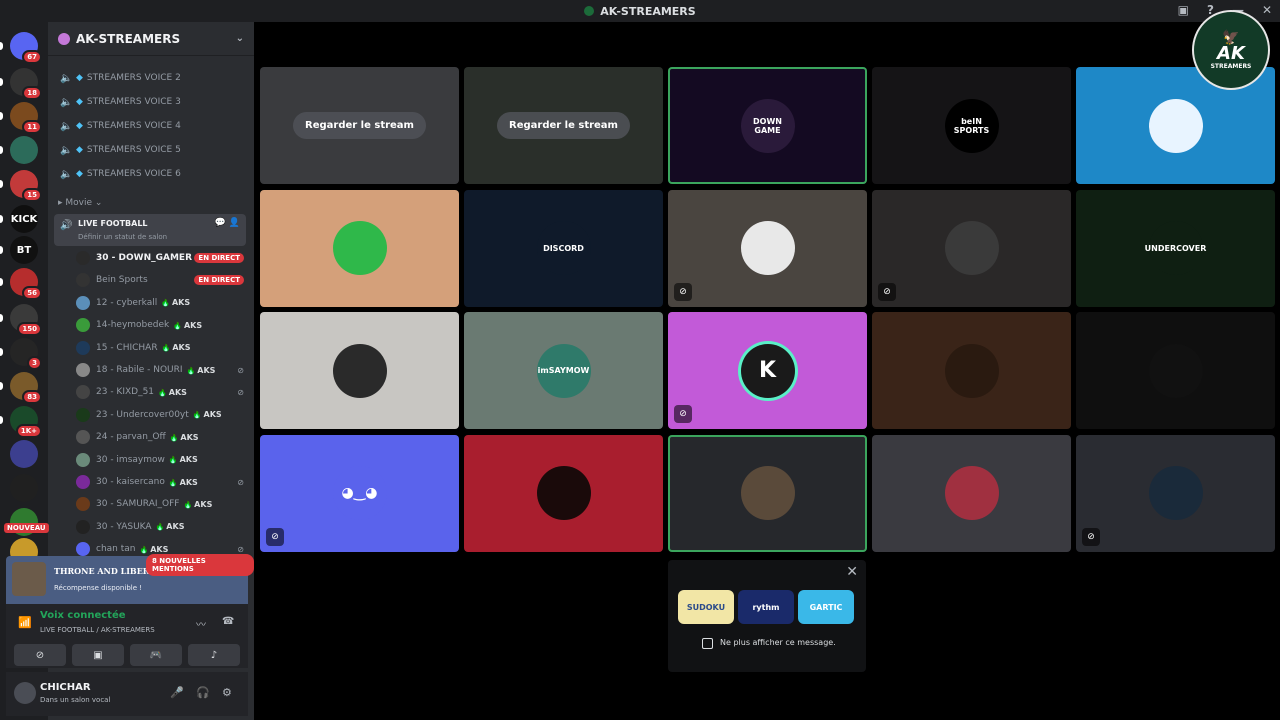 The height and width of the screenshot is (720, 1280). I want to click on activity-sudoku: SUDOKU, so click(706, 607).